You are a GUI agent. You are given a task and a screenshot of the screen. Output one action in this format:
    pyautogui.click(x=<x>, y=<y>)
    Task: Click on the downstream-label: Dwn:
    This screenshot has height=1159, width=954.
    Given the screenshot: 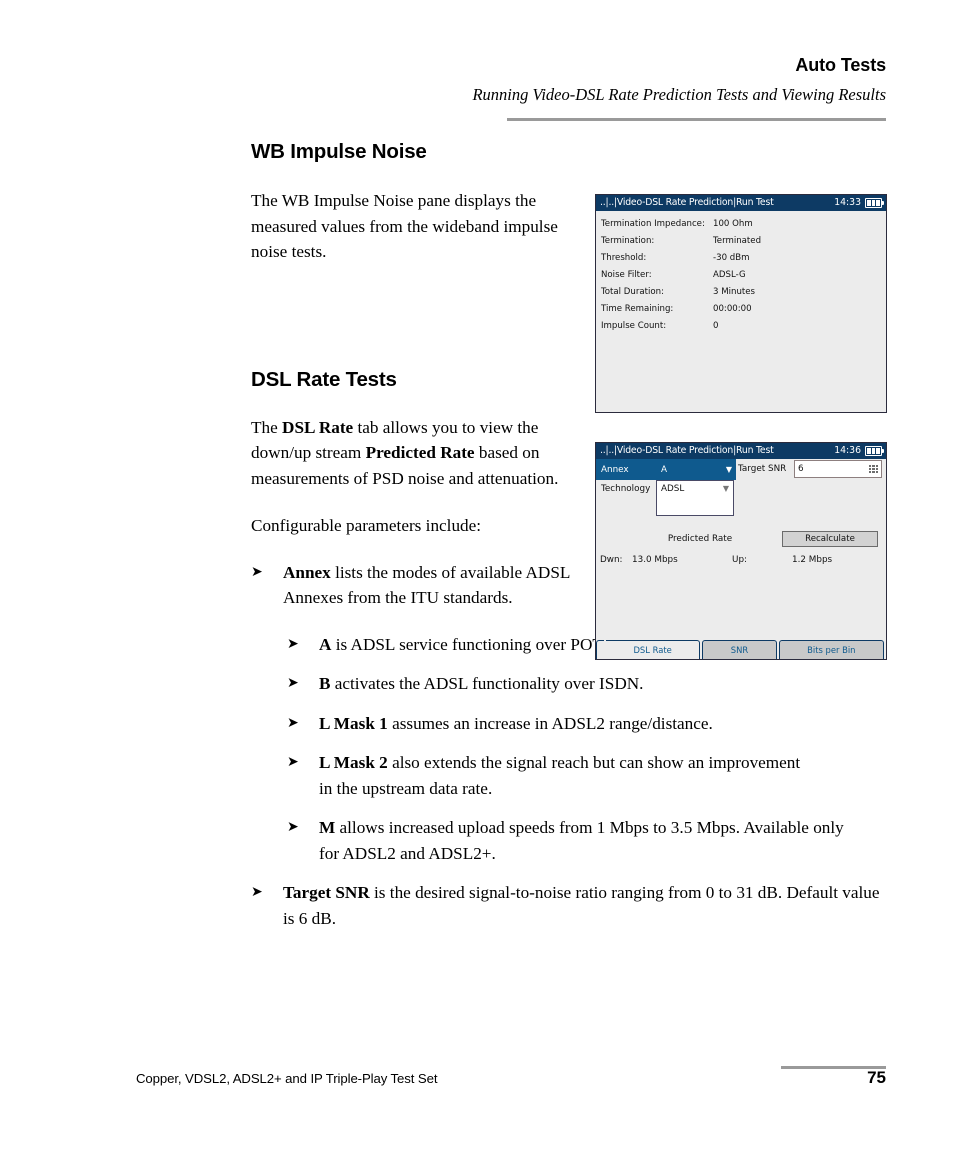 What is the action you would take?
    pyautogui.click(x=611, y=560)
    